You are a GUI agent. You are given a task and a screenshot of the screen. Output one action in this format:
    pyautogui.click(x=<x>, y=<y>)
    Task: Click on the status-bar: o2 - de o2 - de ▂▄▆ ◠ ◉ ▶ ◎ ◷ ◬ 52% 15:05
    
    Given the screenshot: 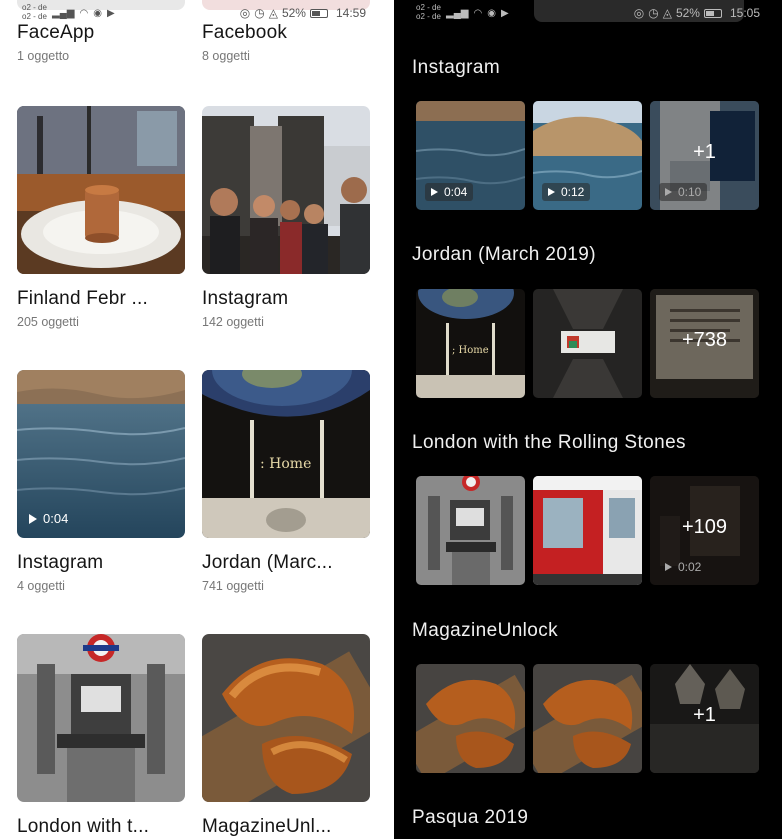 What is the action you would take?
    pyautogui.click(x=588, y=13)
    